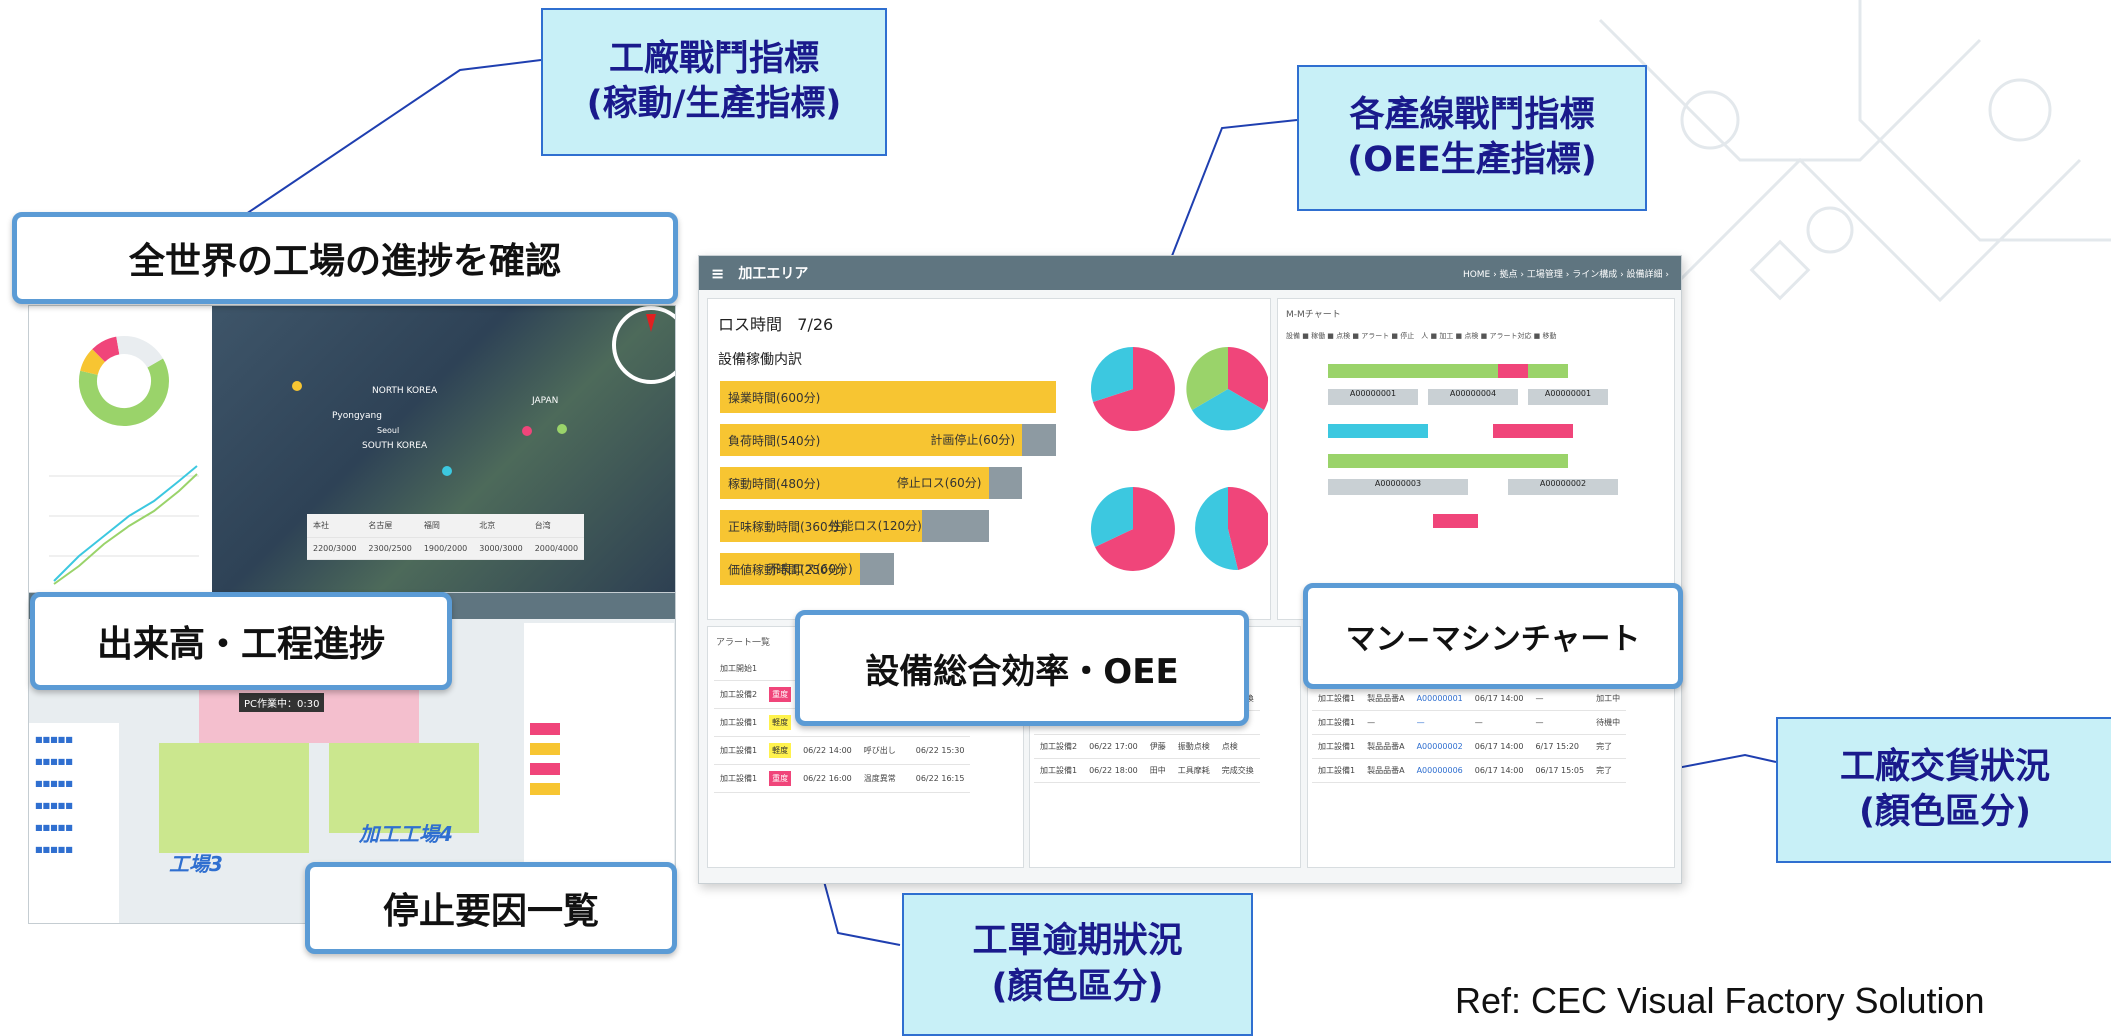 Image resolution: width=2111 pixels, height=1036 pixels. I want to click on loss-note: 性能ロス(120分), so click(875, 526).